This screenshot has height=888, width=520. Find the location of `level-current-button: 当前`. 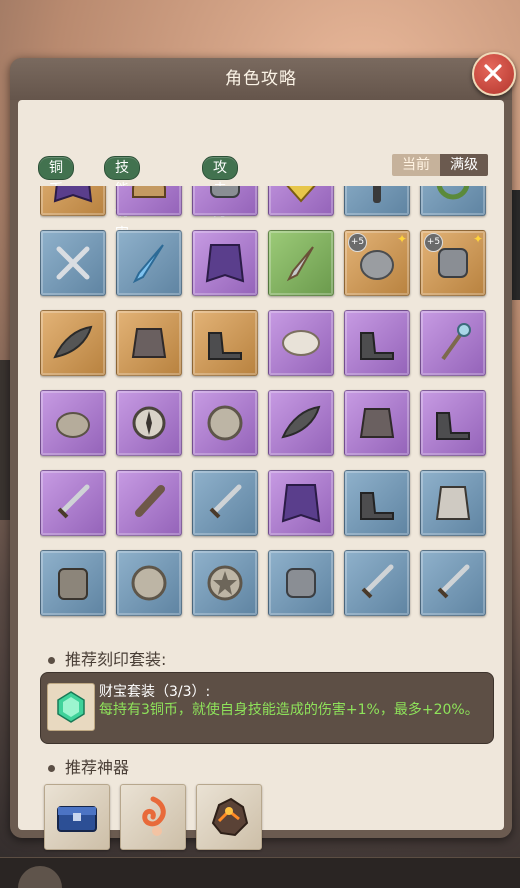

level-current-button: 当前 is located at coordinates (416, 165).